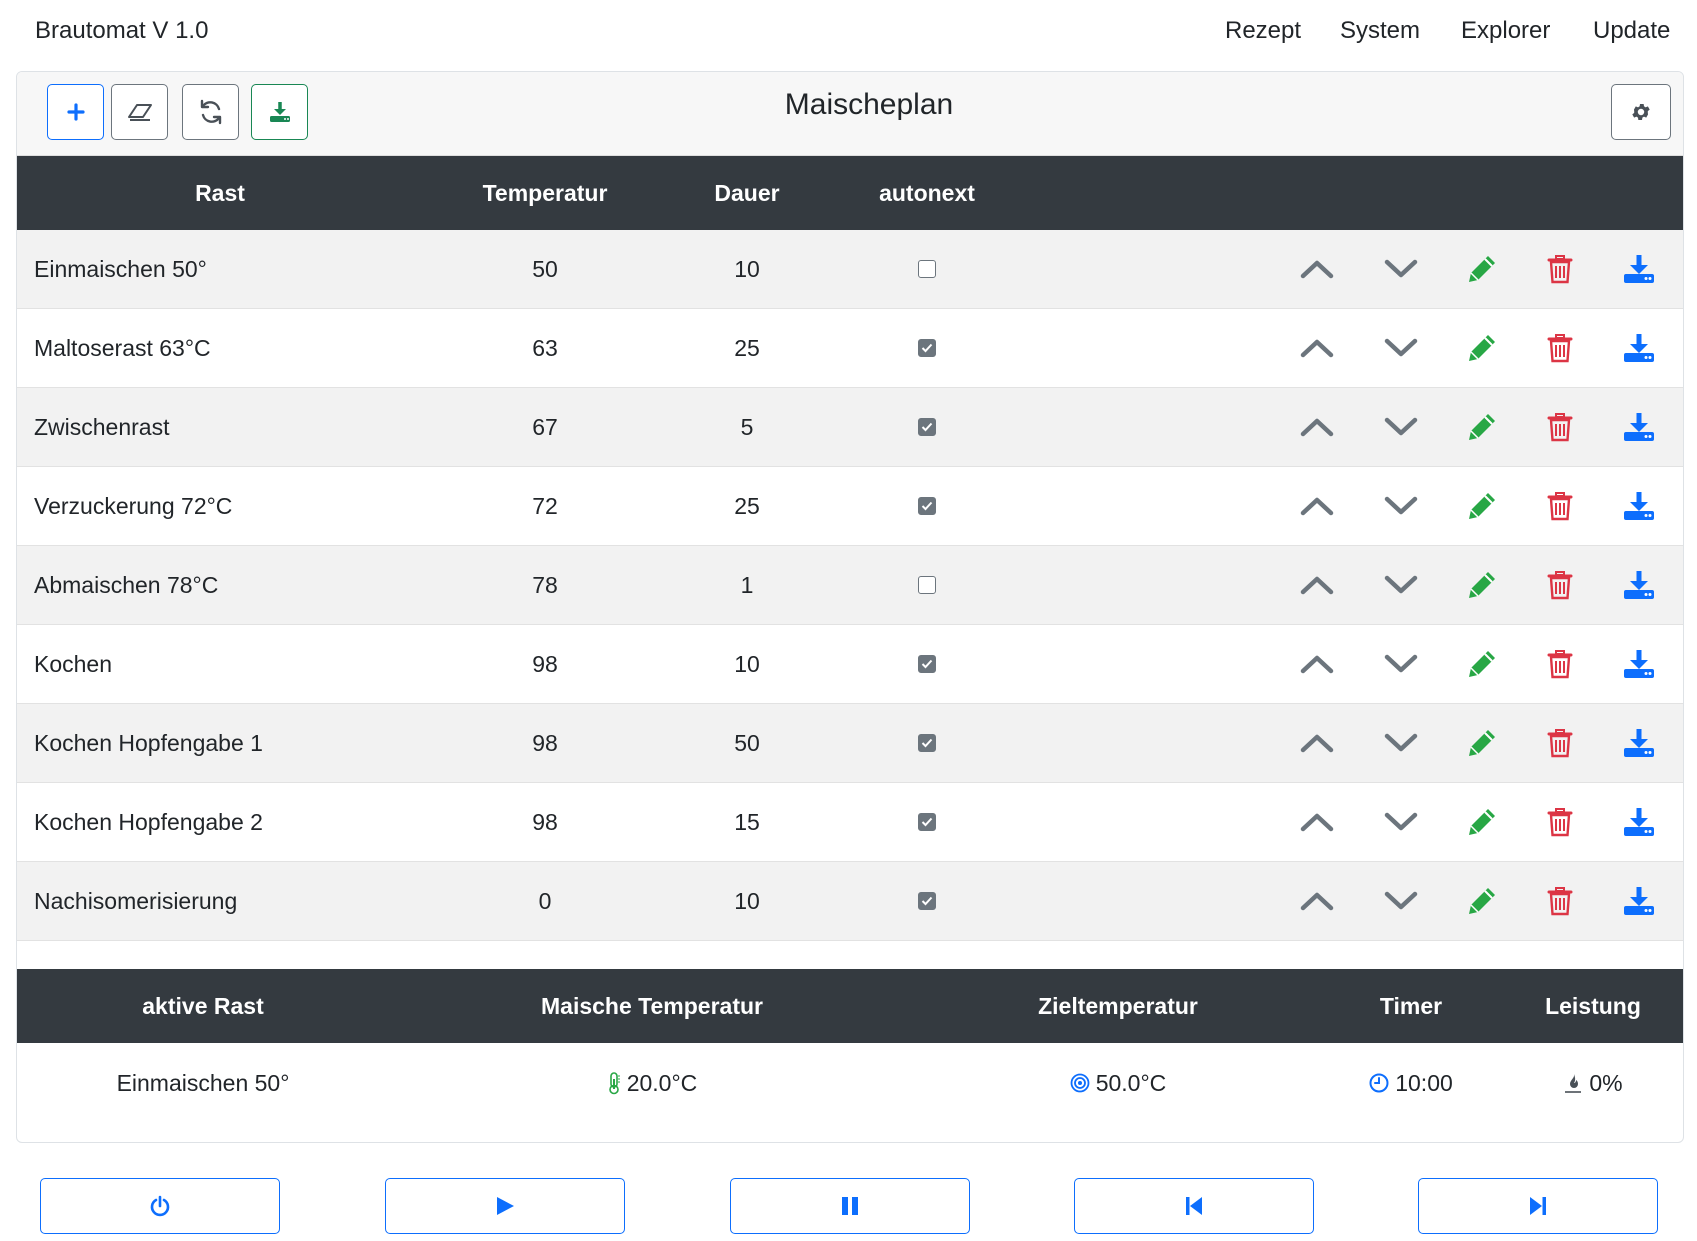 The height and width of the screenshot is (1241, 1697). What do you see at coordinates (220, 193) in the screenshot?
I see `col-header-rast: Rast` at bounding box center [220, 193].